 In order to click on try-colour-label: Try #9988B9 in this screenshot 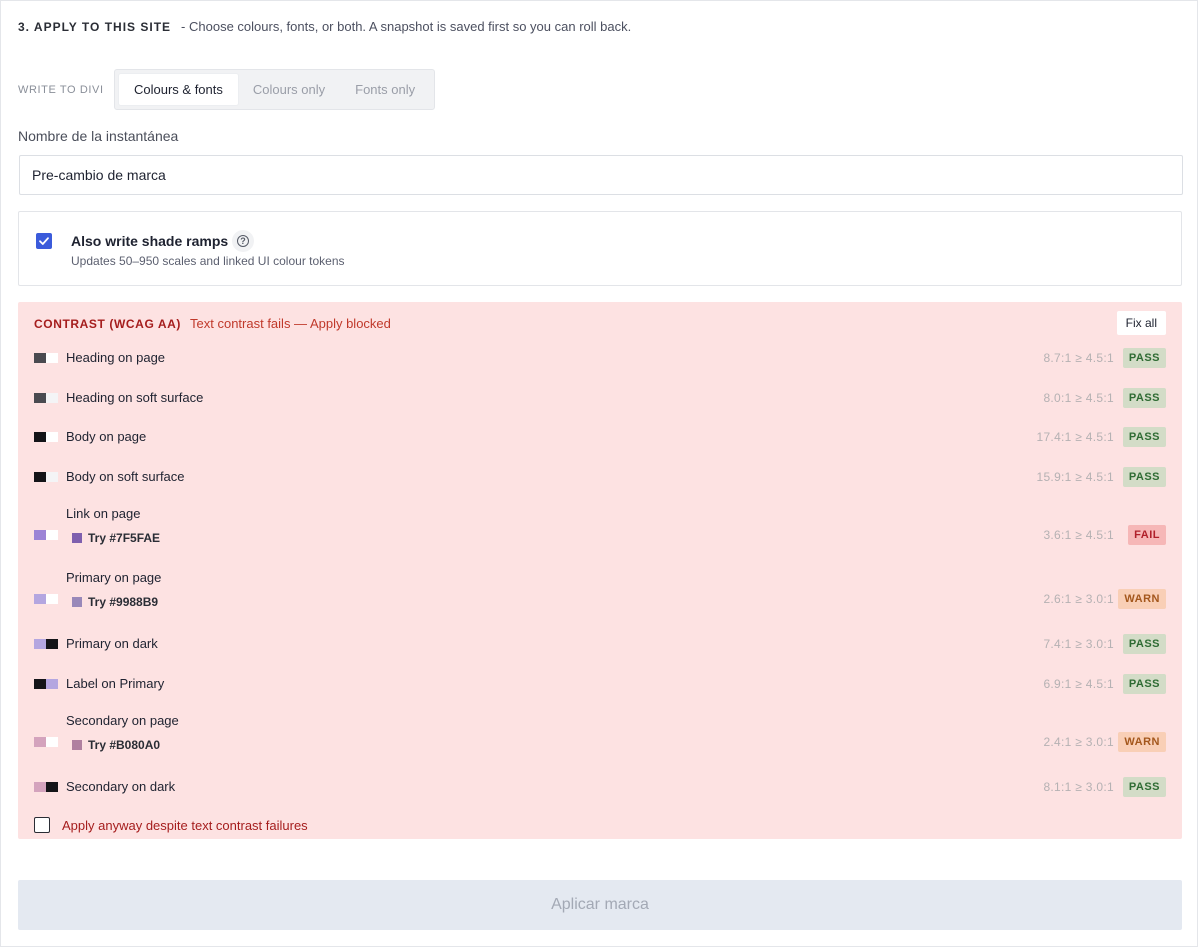, I will do `click(123, 602)`.